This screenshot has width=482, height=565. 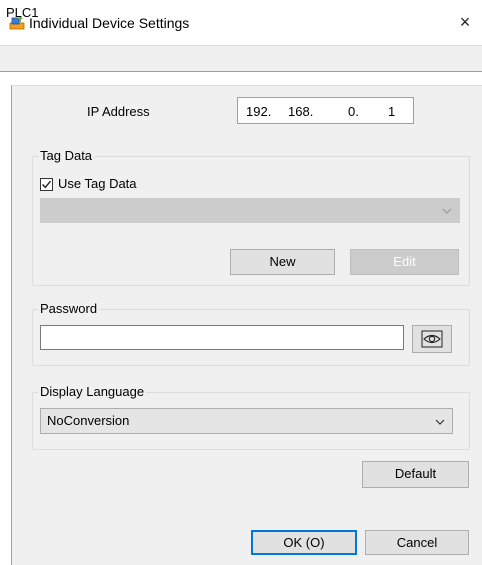 I want to click on password-input, so click(x=222, y=337).